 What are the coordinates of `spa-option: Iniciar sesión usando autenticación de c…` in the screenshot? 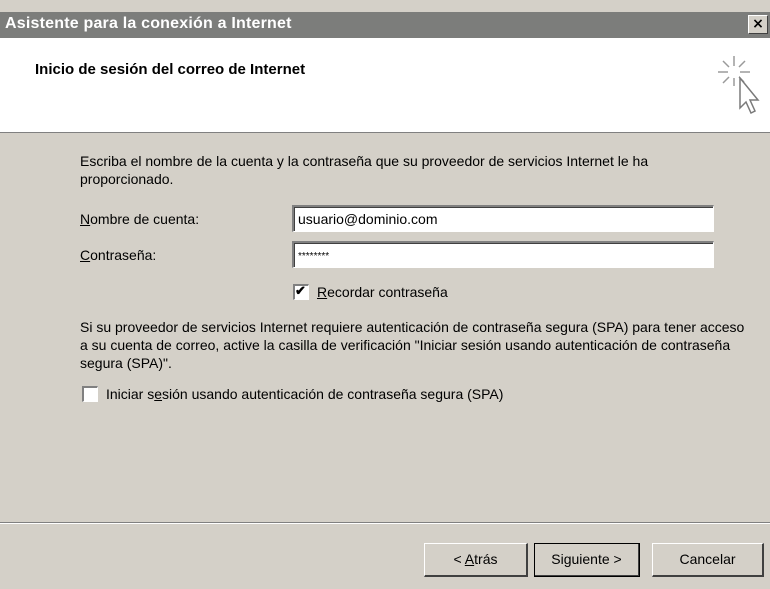 It's located at (292, 394).